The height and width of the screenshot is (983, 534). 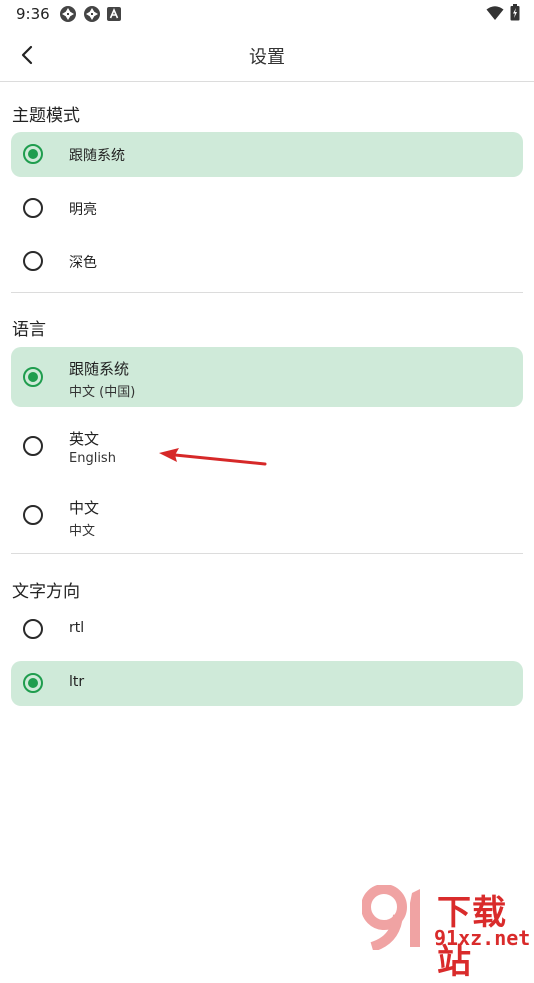 What do you see at coordinates (102, 392) in the screenshot?
I see `option-sublabel: 中文 (中国)` at bounding box center [102, 392].